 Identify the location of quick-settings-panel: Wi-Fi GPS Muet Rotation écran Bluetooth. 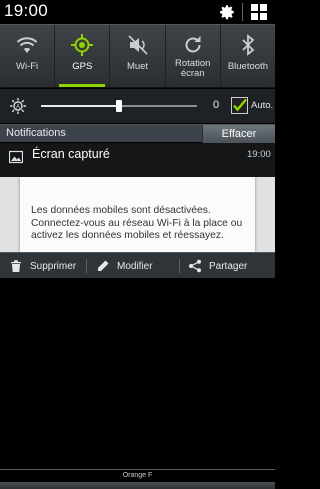
(137, 56).